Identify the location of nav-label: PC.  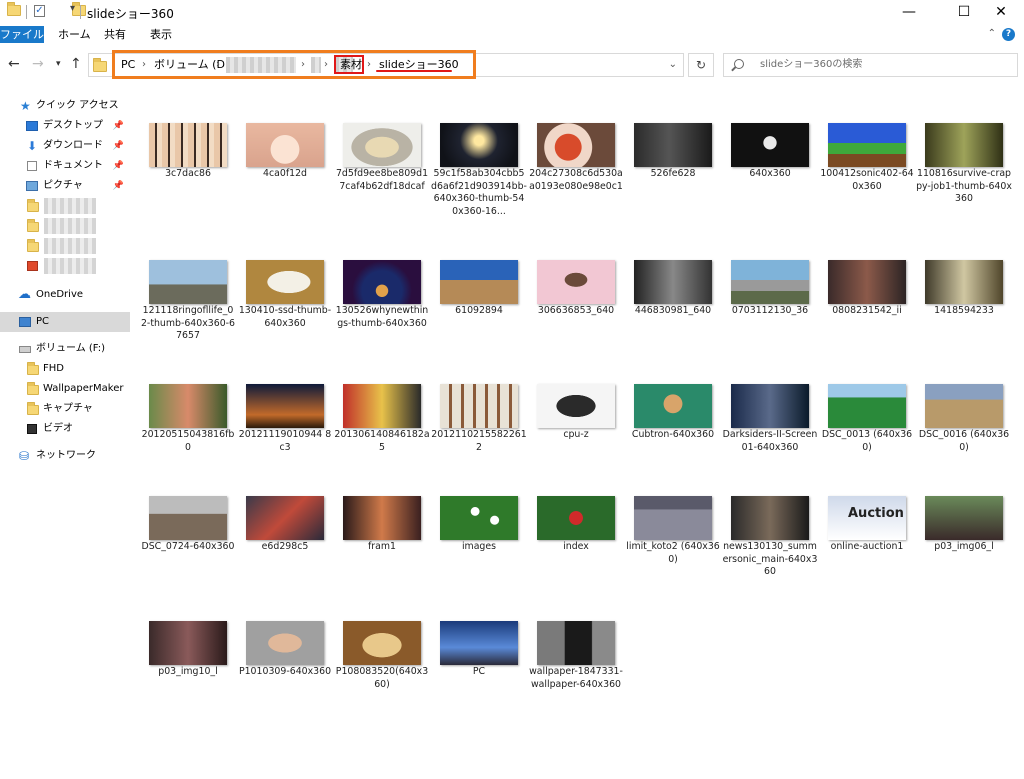
(43, 321).